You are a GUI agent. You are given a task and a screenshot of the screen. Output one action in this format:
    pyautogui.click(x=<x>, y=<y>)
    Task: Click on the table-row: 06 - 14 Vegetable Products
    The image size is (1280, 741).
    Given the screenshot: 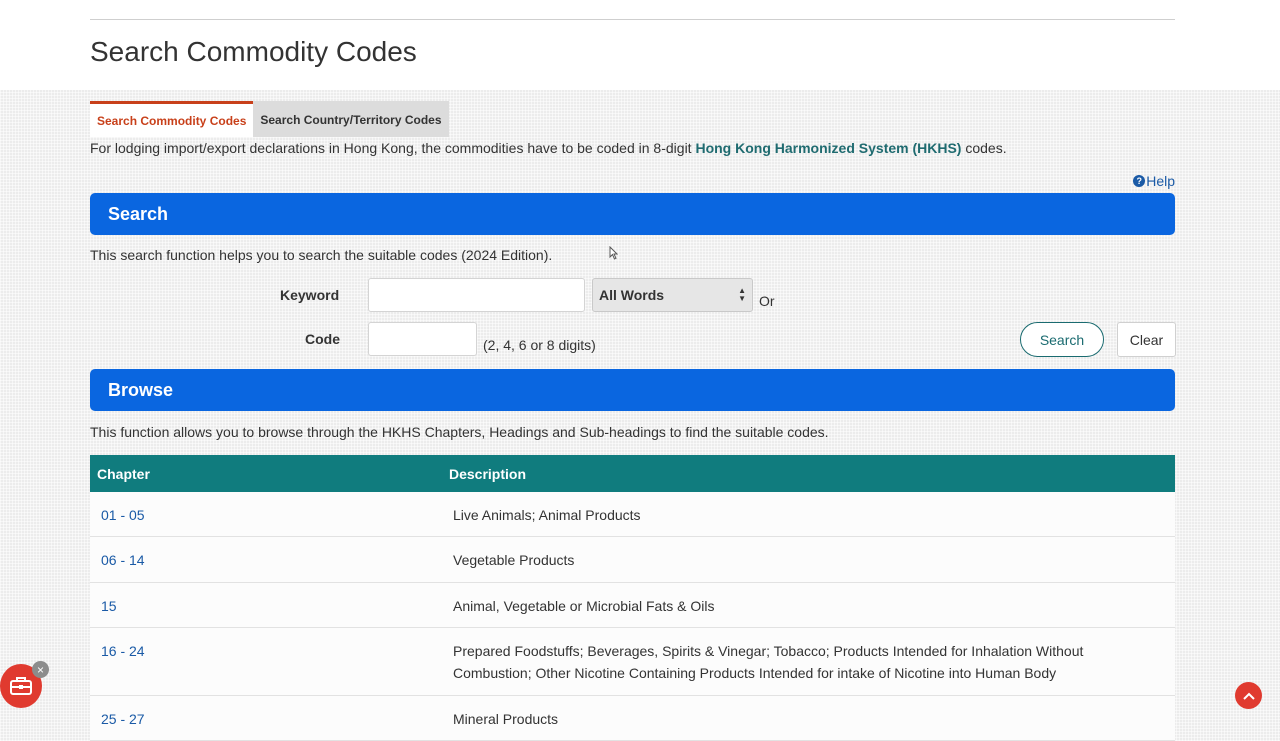 What is the action you would take?
    pyautogui.click(x=632, y=560)
    